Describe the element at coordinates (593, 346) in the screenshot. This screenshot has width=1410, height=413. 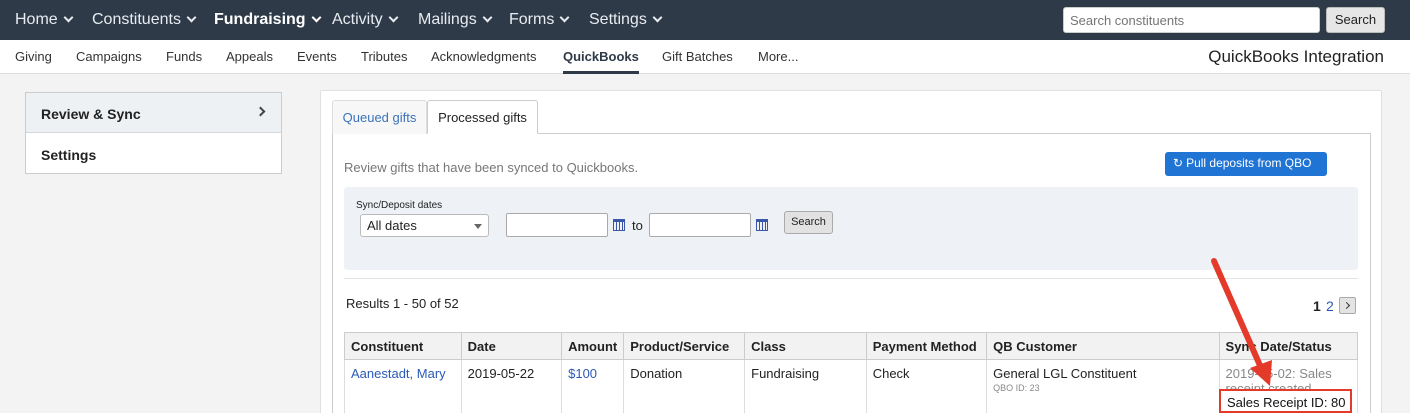
I see `col-header: Amount` at that location.